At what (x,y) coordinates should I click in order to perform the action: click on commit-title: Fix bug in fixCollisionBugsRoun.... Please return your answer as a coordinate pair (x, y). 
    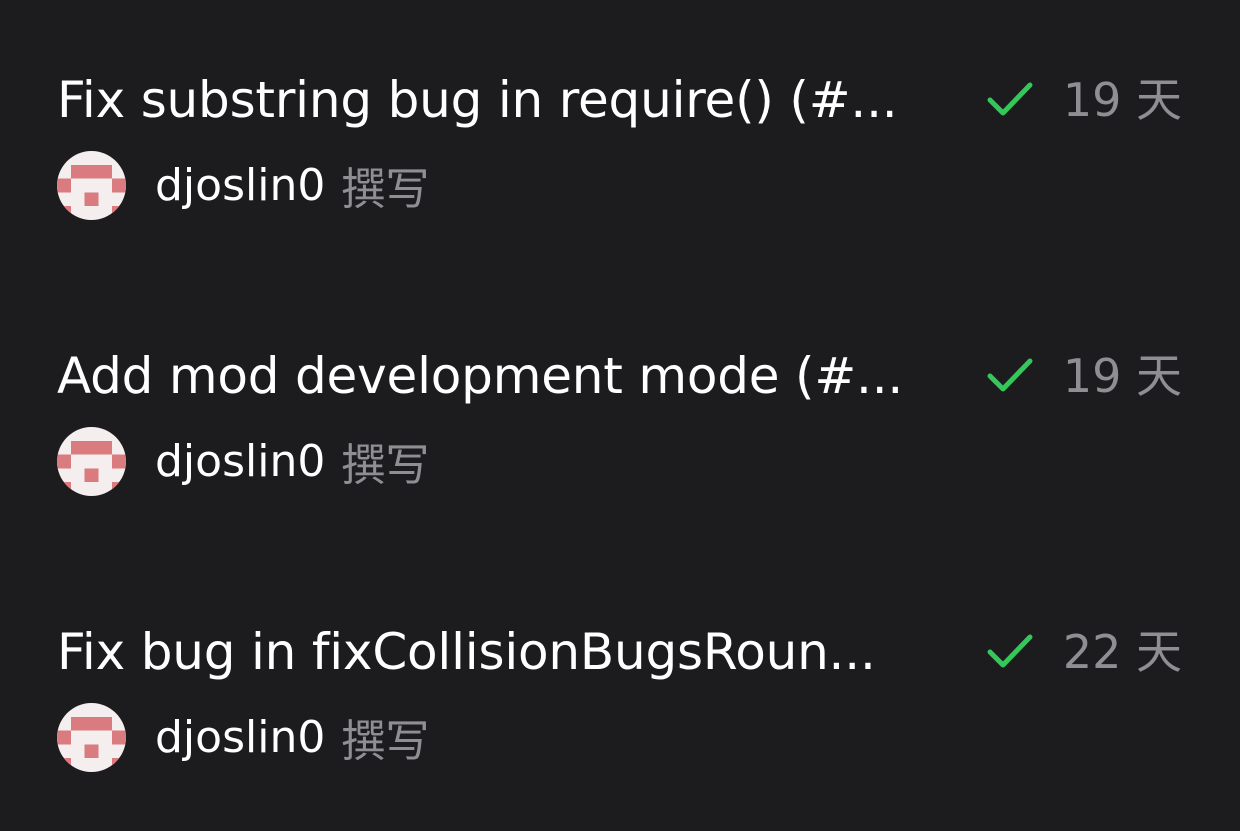
    Looking at the image, I should click on (466, 652).